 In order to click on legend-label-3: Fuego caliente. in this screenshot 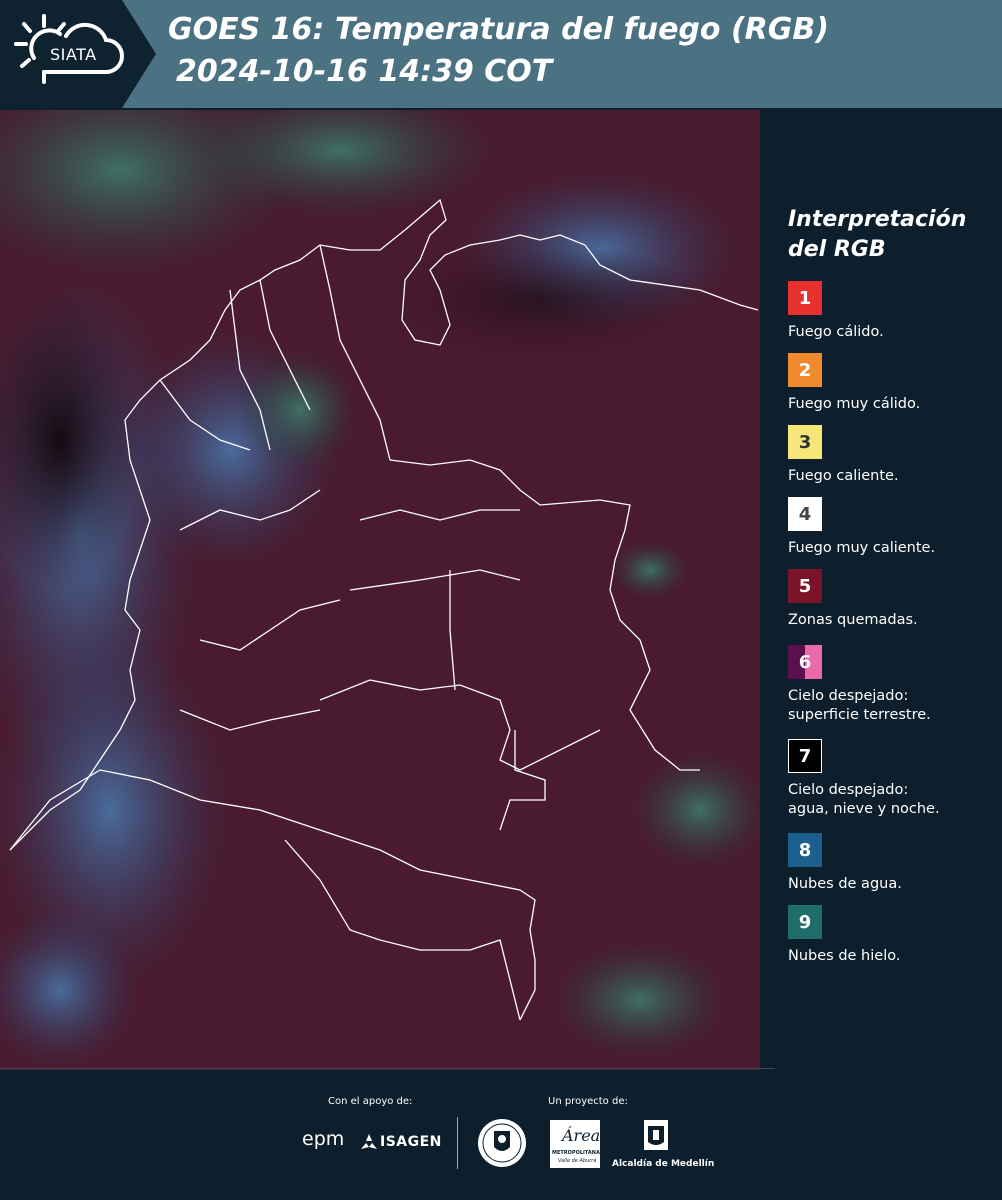, I will do `click(843, 476)`.